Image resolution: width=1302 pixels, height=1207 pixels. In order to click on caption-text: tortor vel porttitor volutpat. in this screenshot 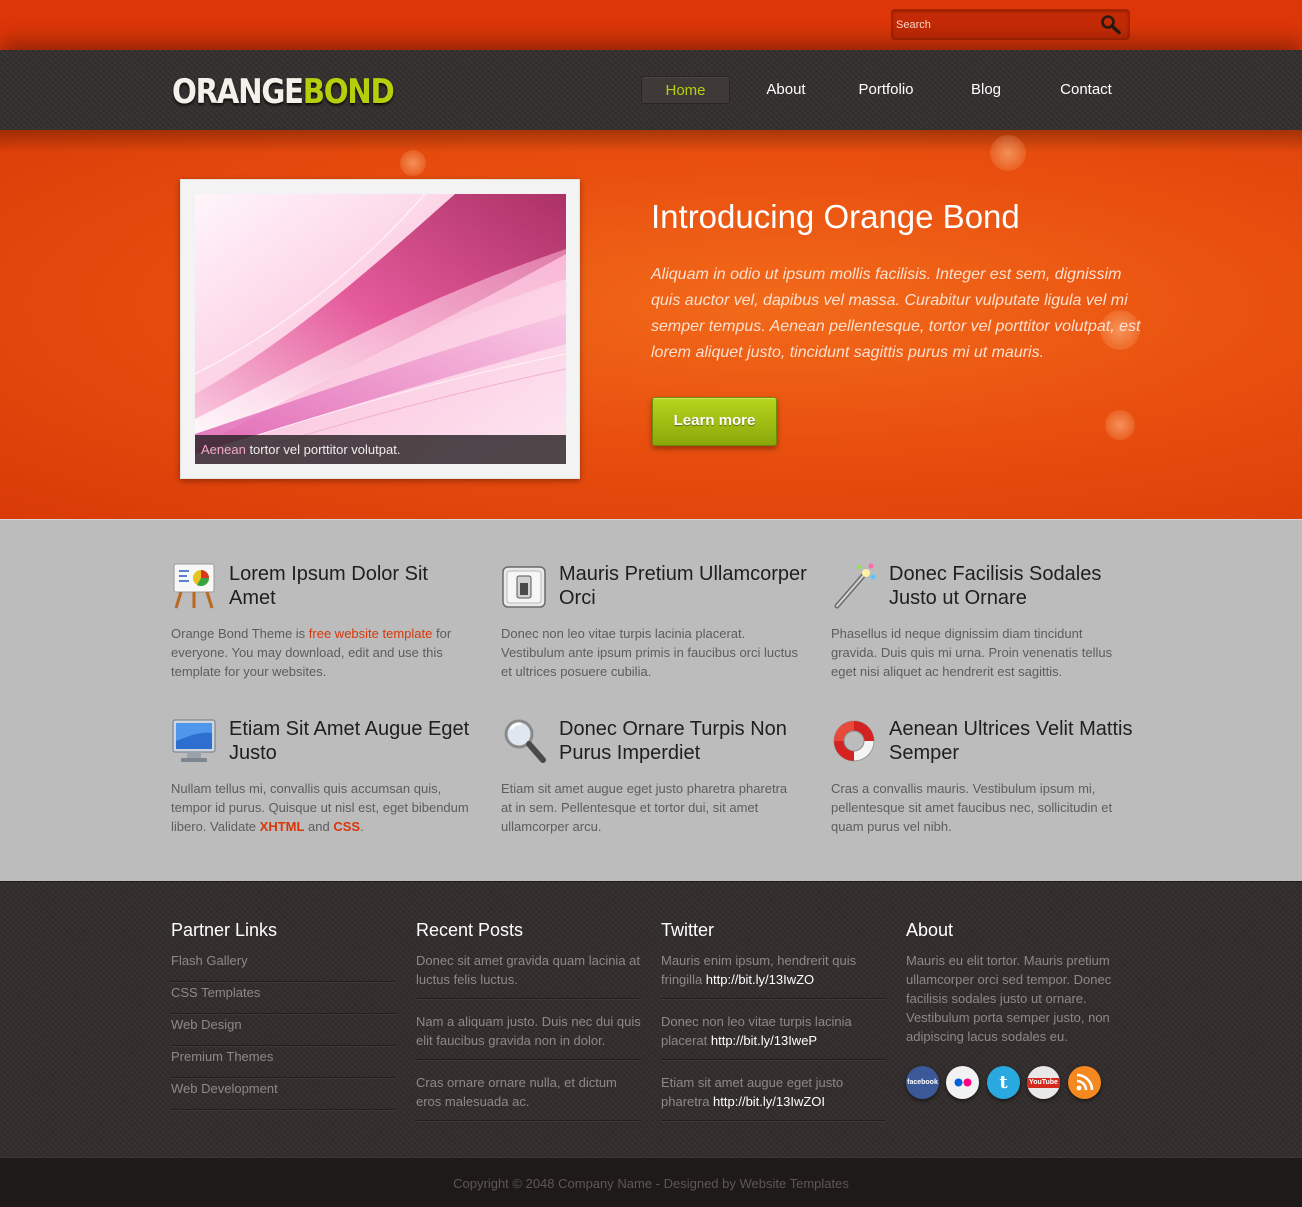, I will do `click(323, 449)`.